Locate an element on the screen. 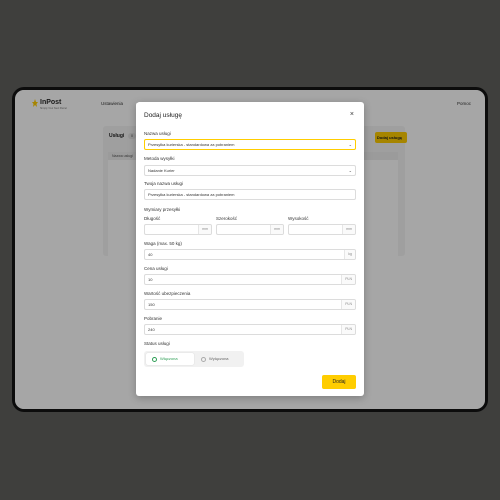 This screenshot has width=500, height=500. service-name-label: Nazwa usługi is located at coordinates (157, 133).